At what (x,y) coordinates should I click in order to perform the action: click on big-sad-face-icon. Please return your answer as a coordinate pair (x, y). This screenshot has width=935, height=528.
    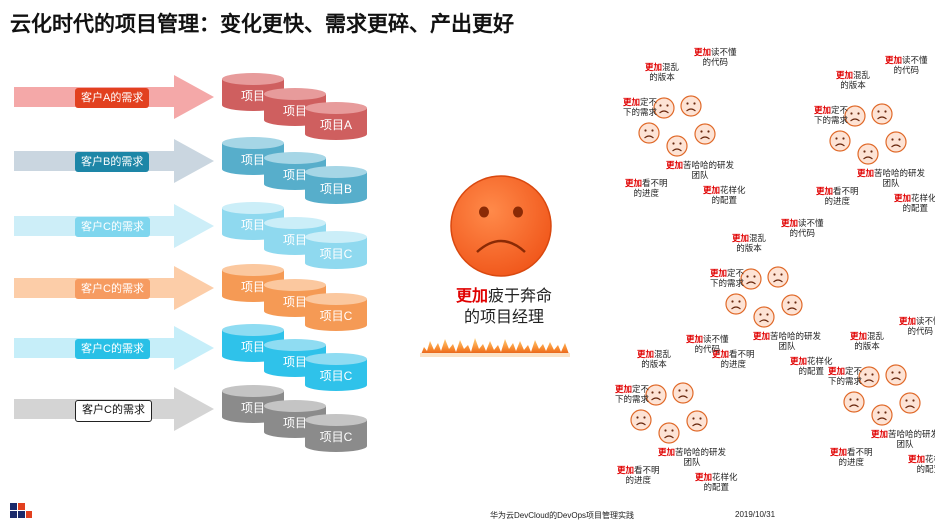
    Looking at the image, I should click on (501, 226).